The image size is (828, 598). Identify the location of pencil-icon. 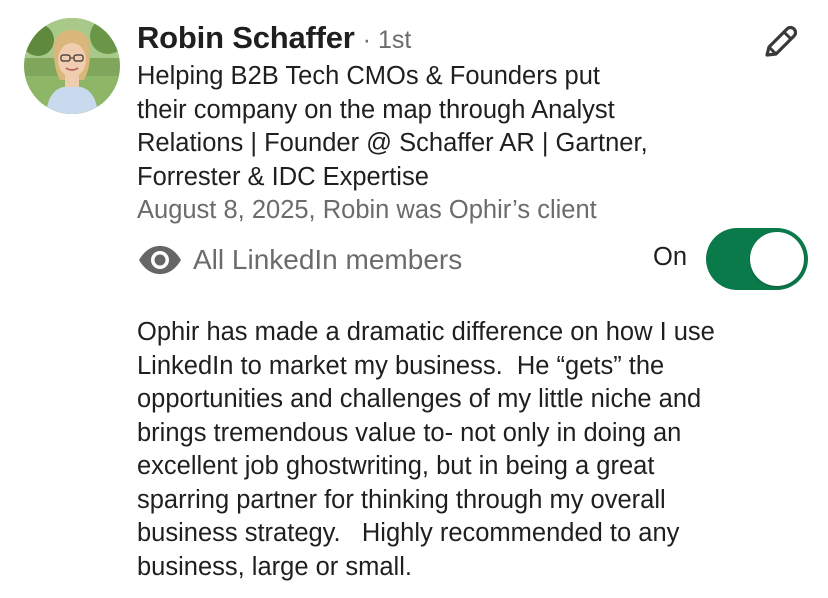
(780, 44).